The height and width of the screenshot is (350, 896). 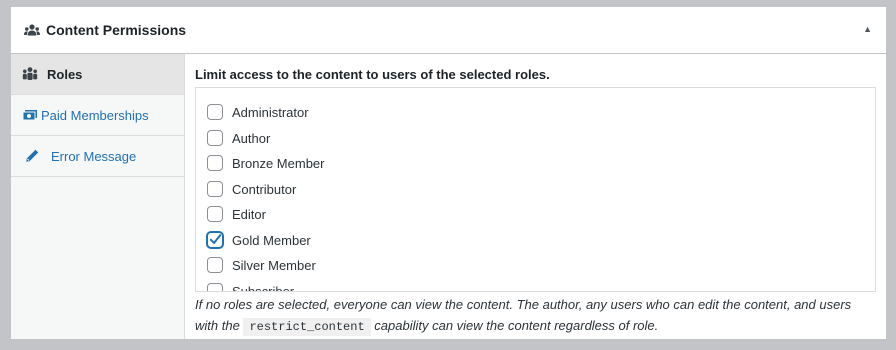 I want to click on role-contributor: Contributor, so click(x=251, y=189).